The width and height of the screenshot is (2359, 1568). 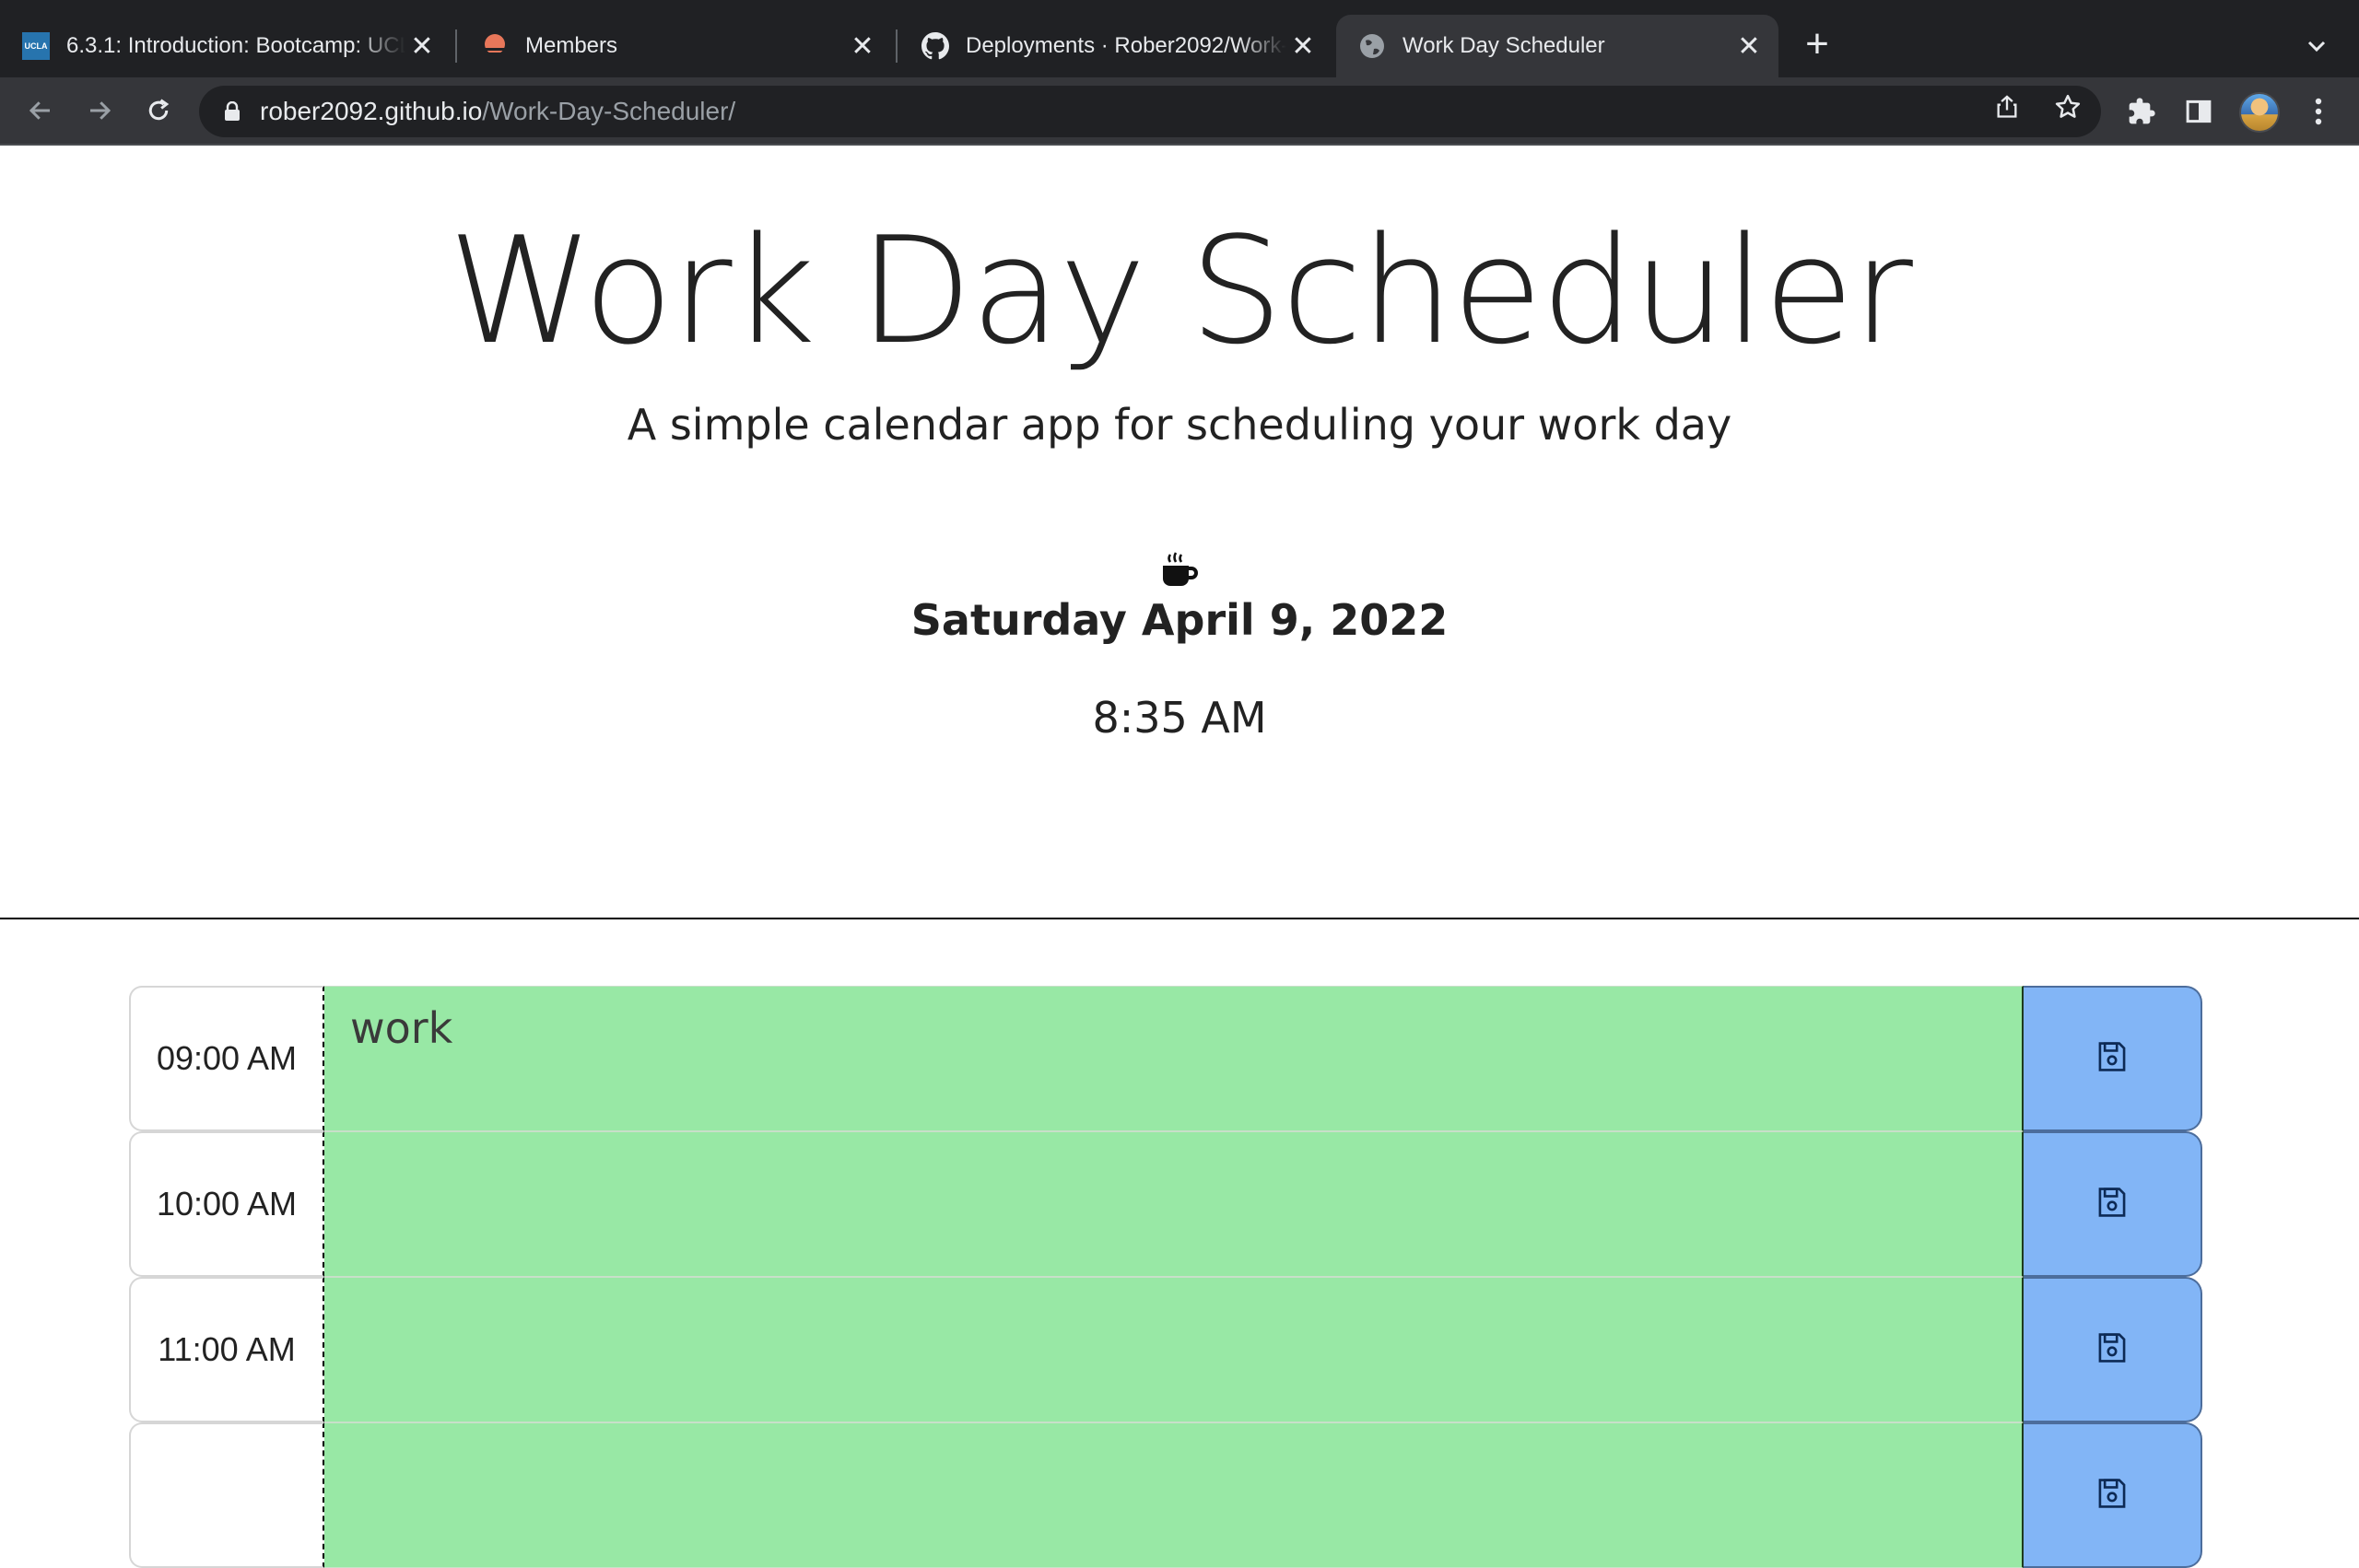 I want to click on hour-label: 10:00 AM, so click(x=226, y=1204).